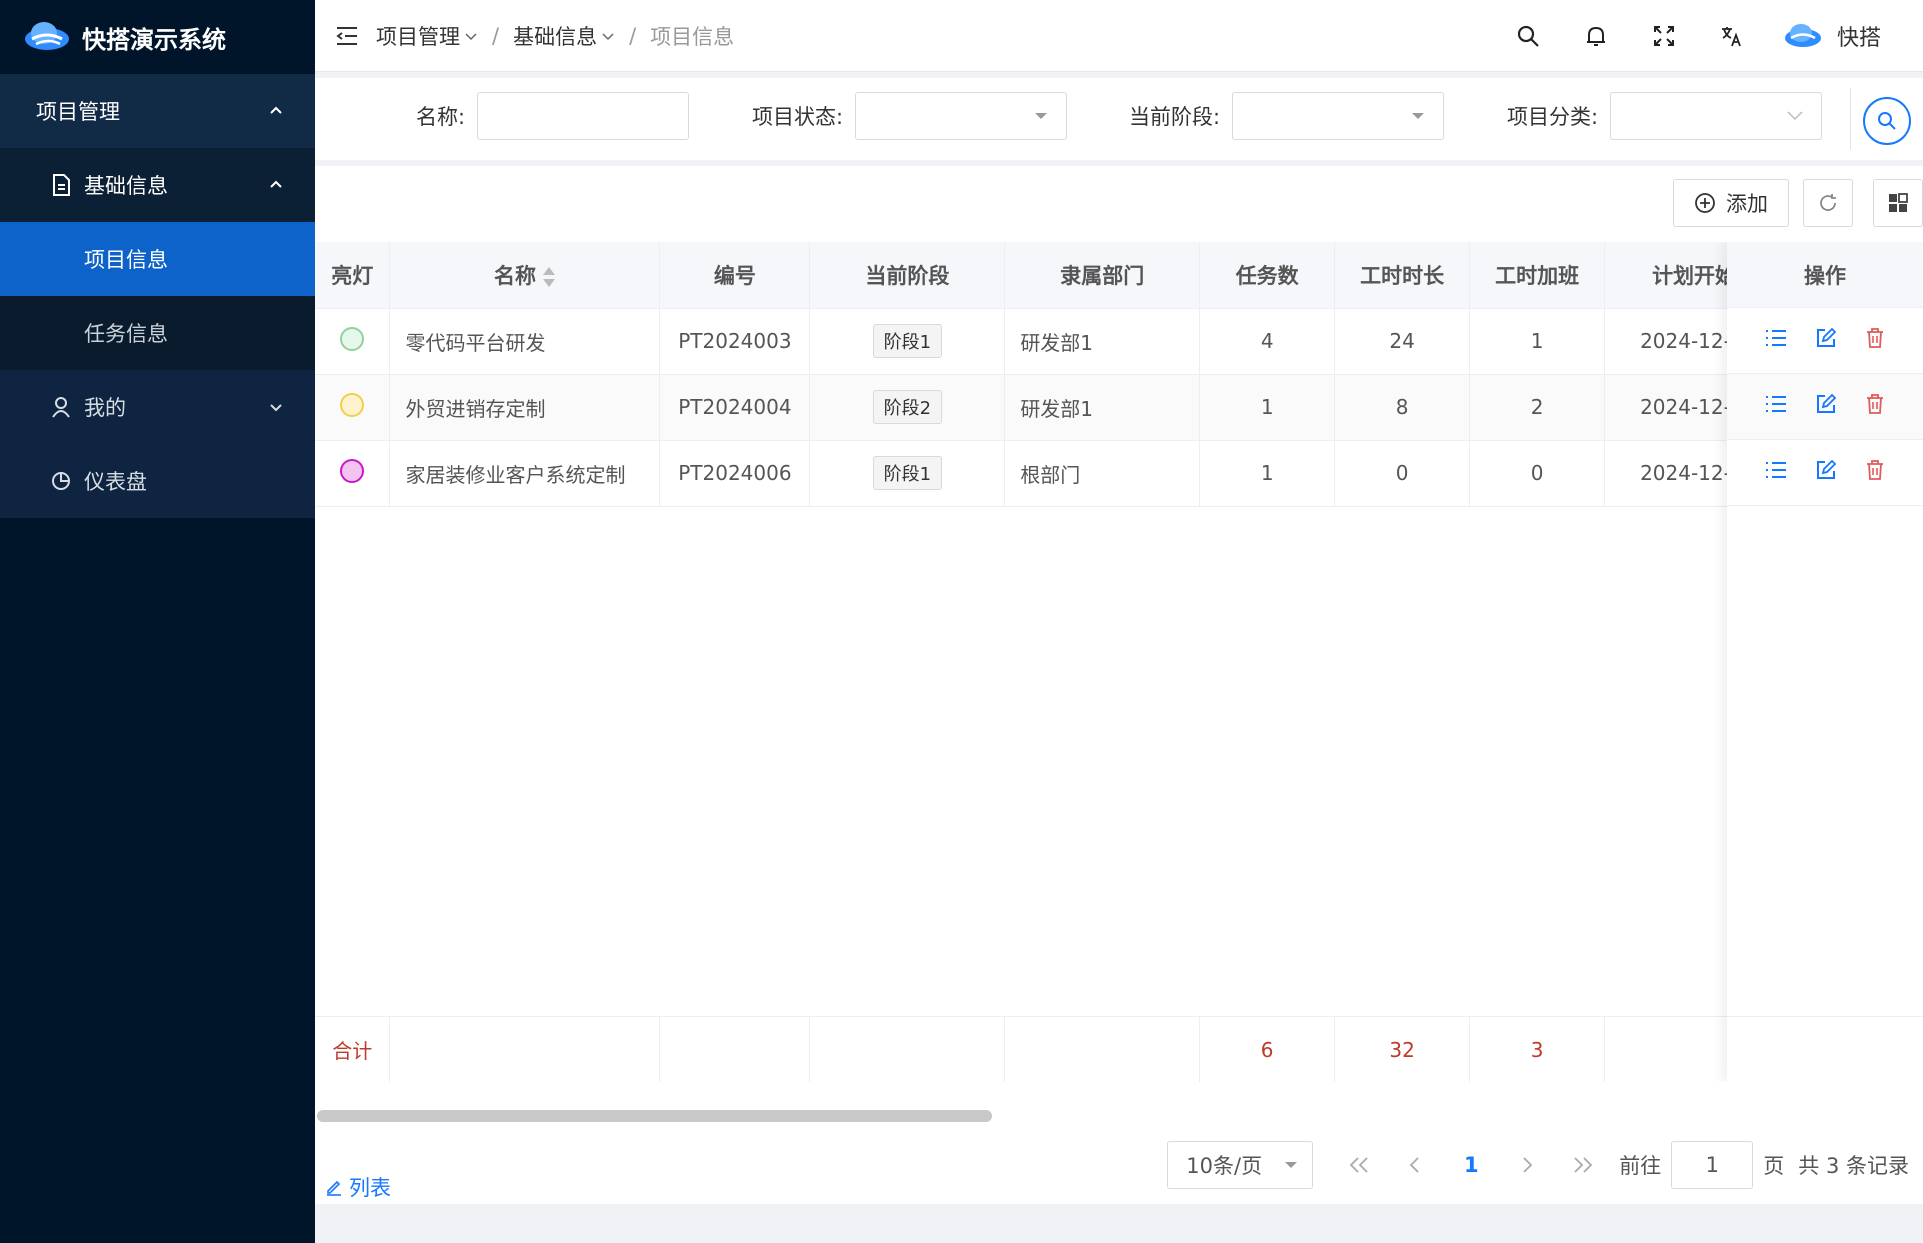 This screenshot has width=1923, height=1243. What do you see at coordinates (157, 185) in the screenshot?
I see `menu-basic-info: 基础信息` at bounding box center [157, 185].